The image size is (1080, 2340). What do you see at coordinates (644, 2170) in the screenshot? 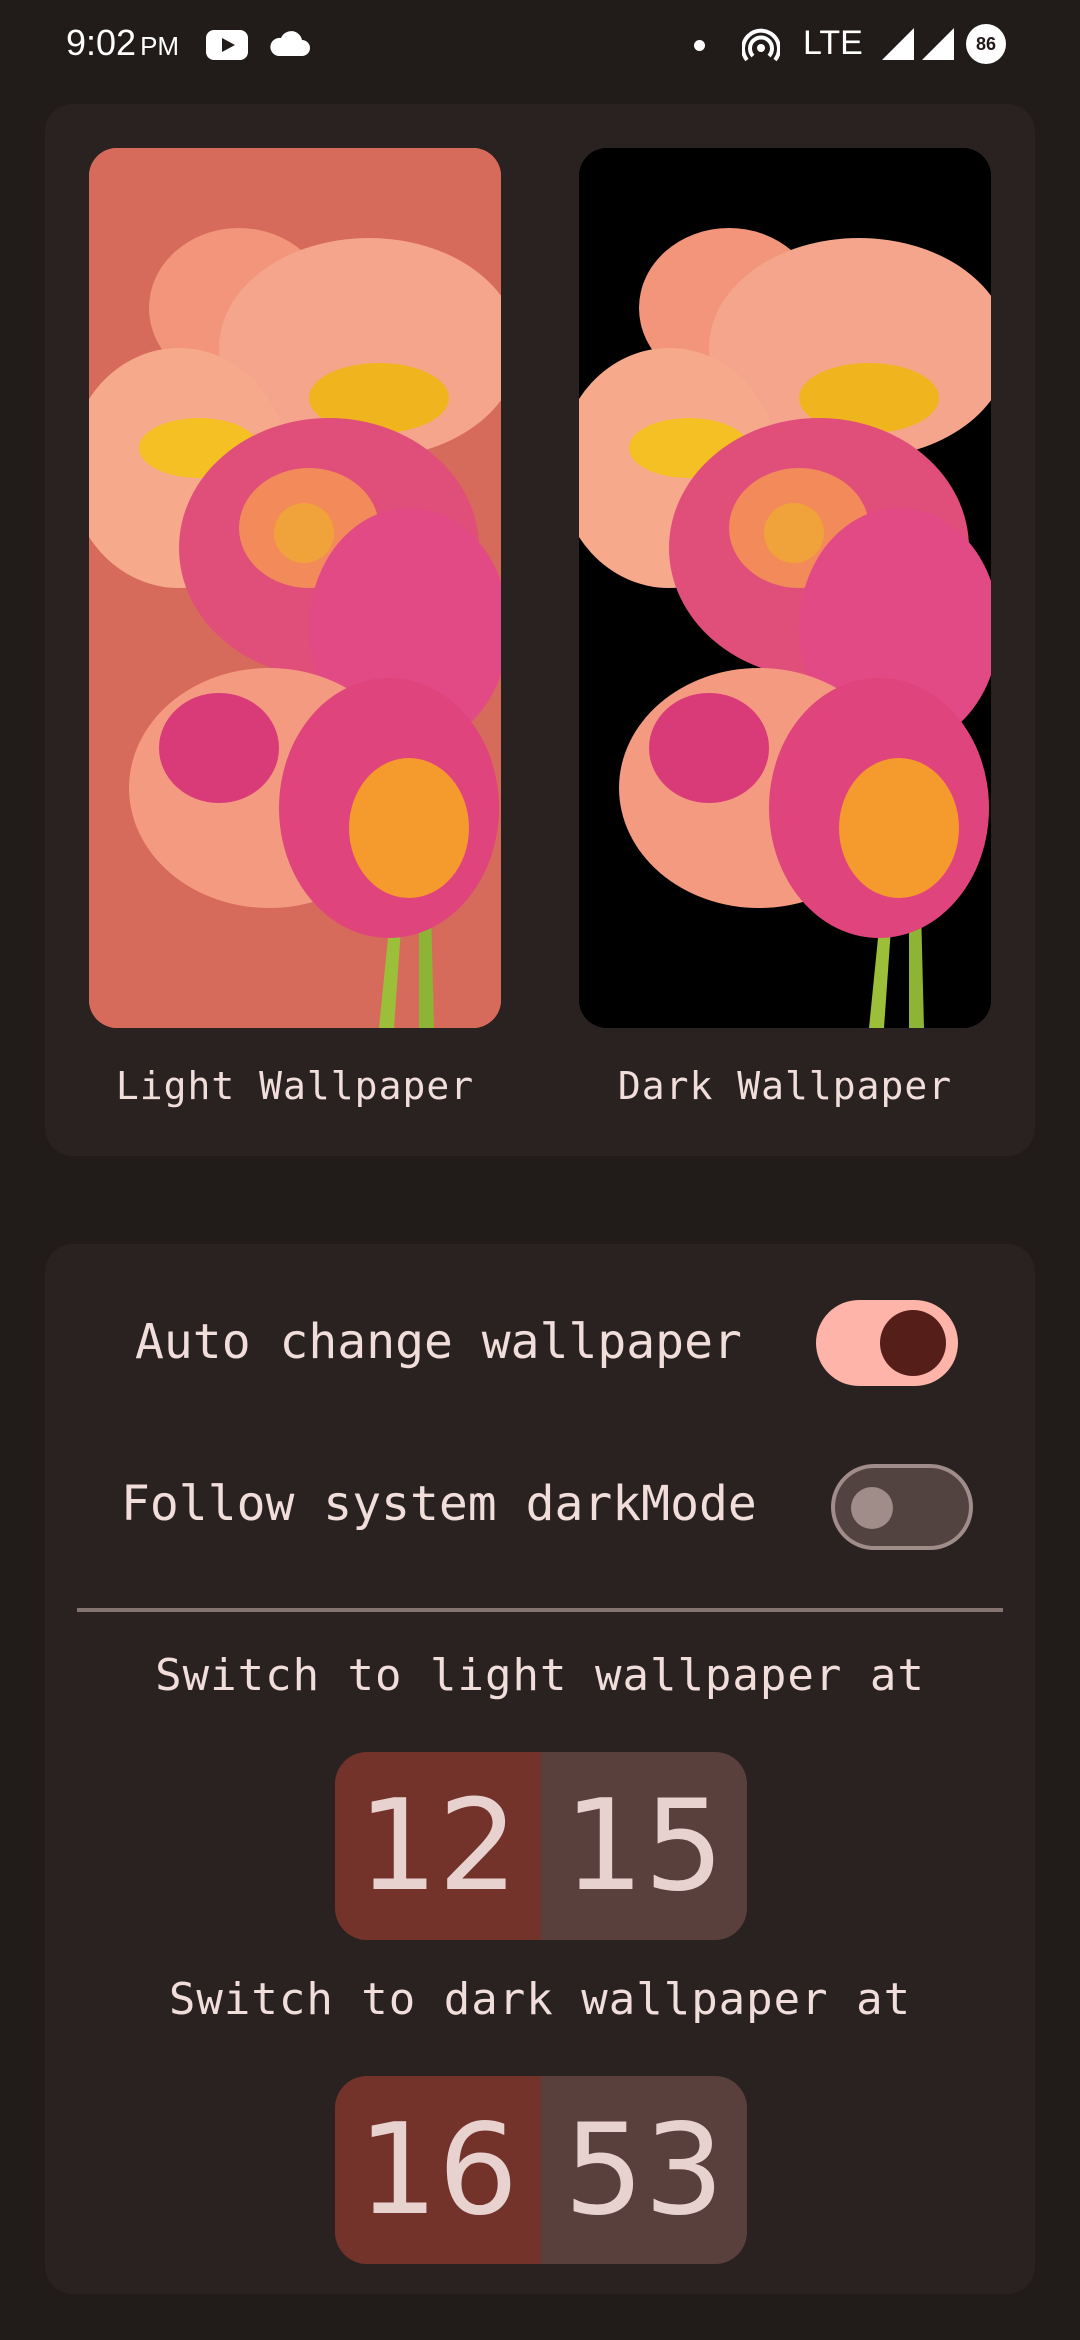
I see `dark-minute: 53` at bounding box center [644, 2170].